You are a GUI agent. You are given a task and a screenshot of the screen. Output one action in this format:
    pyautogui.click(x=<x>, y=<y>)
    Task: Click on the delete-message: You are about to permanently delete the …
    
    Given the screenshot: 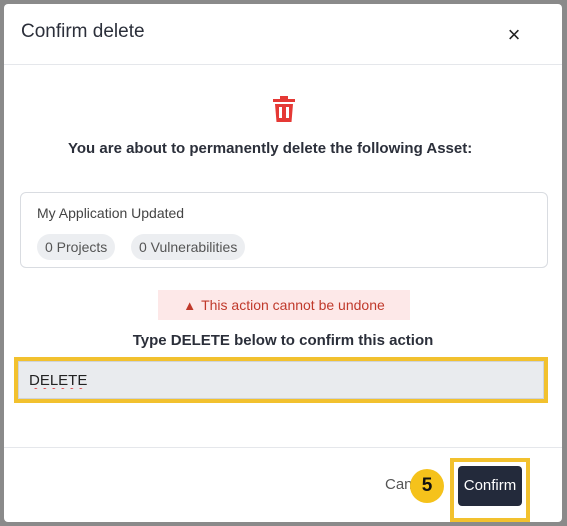 What is the action you would take?
    pyautogui.click(x=270, y=148)
    